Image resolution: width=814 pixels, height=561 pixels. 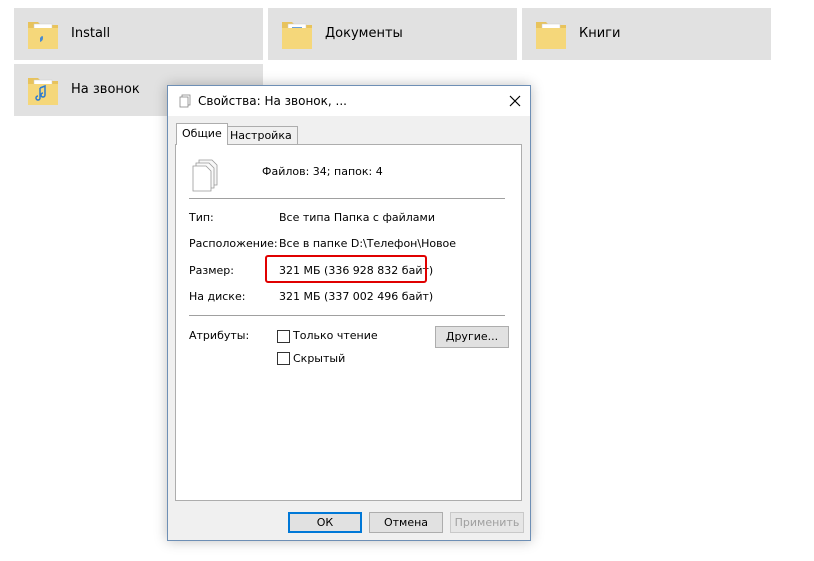 What do you see at coordinates (261, 135) in the screenshot?
I see `tab-customize: Настройка` at bounding box center [261, 135].